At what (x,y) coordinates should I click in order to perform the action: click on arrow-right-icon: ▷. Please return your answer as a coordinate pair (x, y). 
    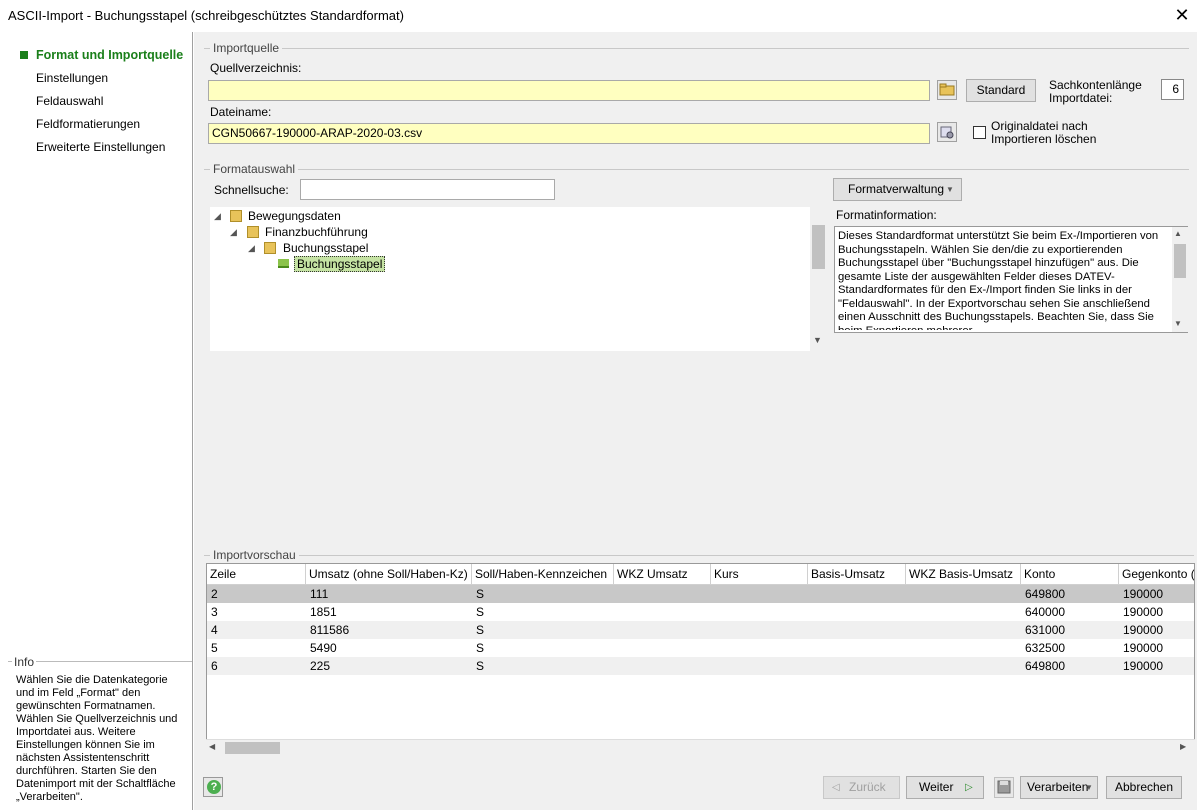
    Looking at the image, I should click on (969, 787).